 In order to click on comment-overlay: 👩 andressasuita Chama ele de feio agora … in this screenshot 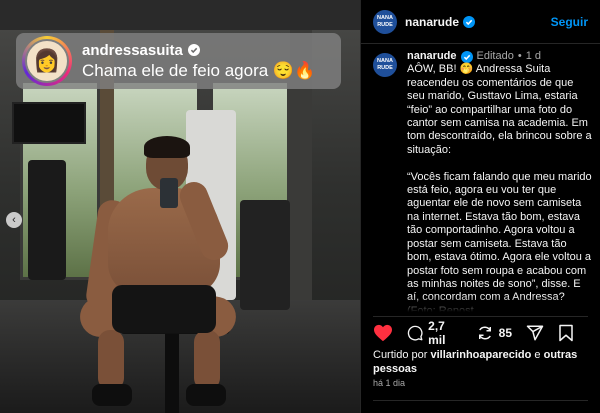, I will do `click(178, 61)`.